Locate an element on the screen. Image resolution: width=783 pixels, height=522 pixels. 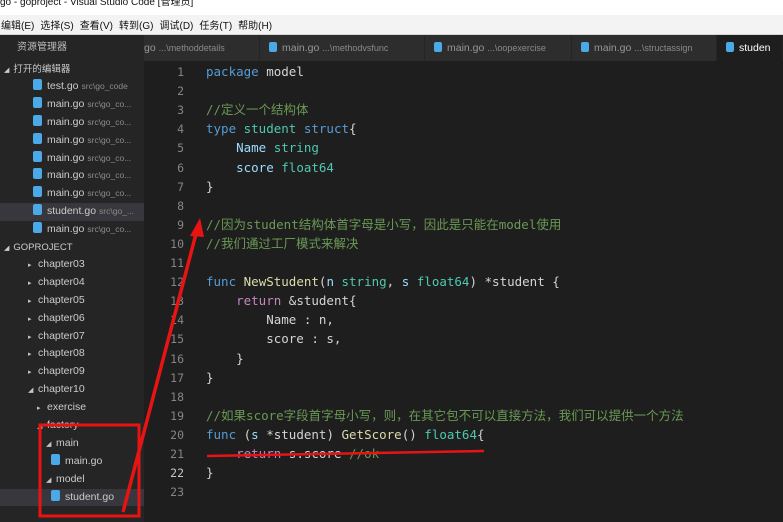
open-editor-item: test.go src\go_code is located at coordinates (72, 87).